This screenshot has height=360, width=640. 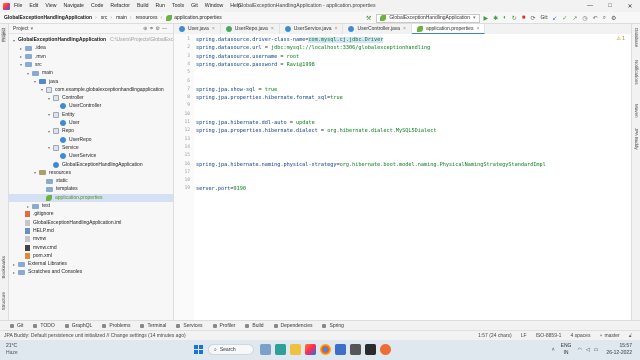 I want to click on menu-navigate: Navigate, so click(x=73, y=6).